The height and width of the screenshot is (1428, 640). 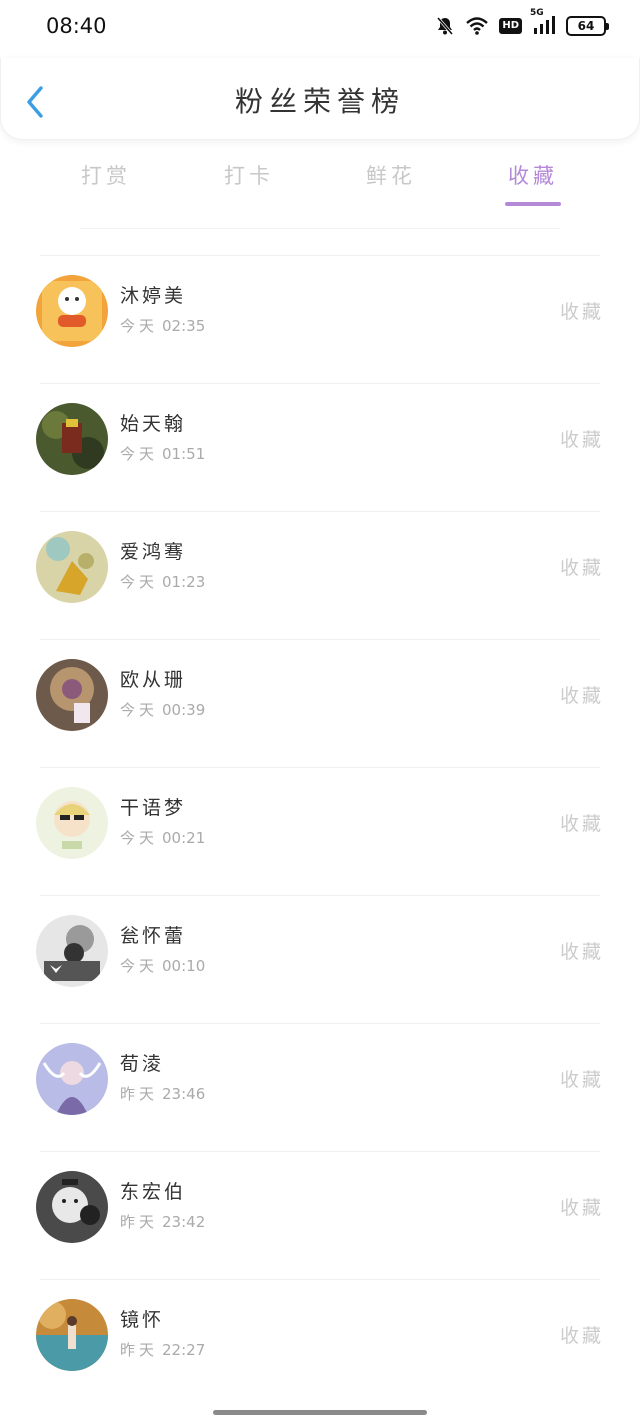 I want to click on fan-name: 东宏伯, so click(x=153, y=1192).